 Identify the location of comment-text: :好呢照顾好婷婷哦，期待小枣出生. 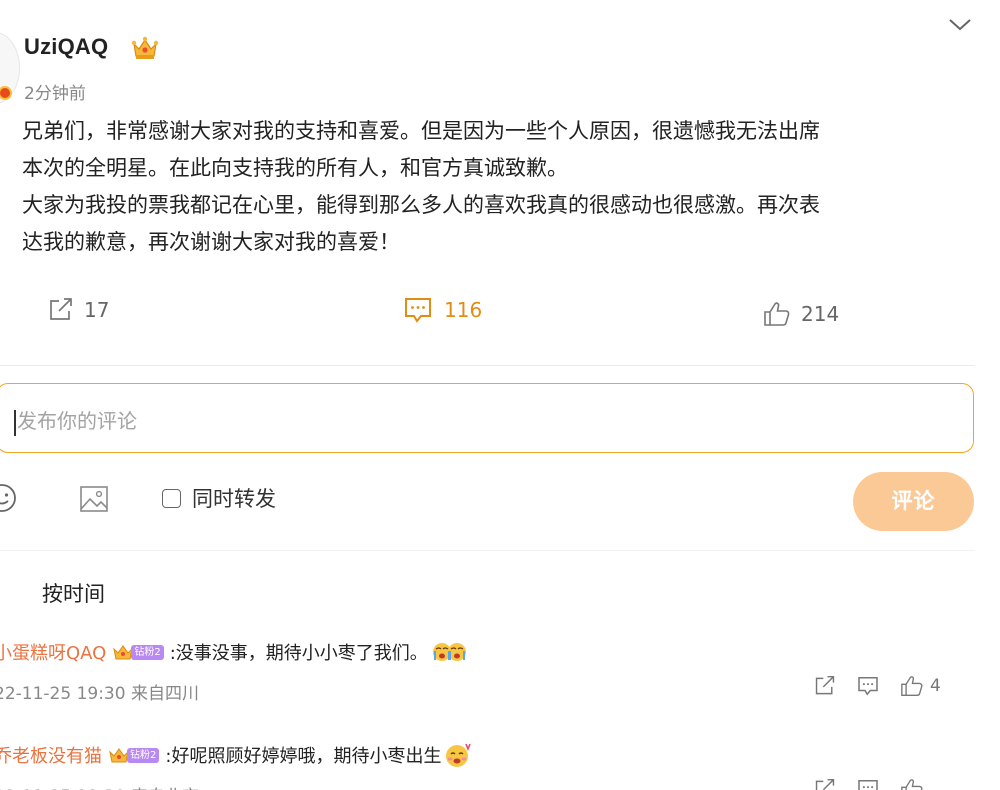
(303, 756).